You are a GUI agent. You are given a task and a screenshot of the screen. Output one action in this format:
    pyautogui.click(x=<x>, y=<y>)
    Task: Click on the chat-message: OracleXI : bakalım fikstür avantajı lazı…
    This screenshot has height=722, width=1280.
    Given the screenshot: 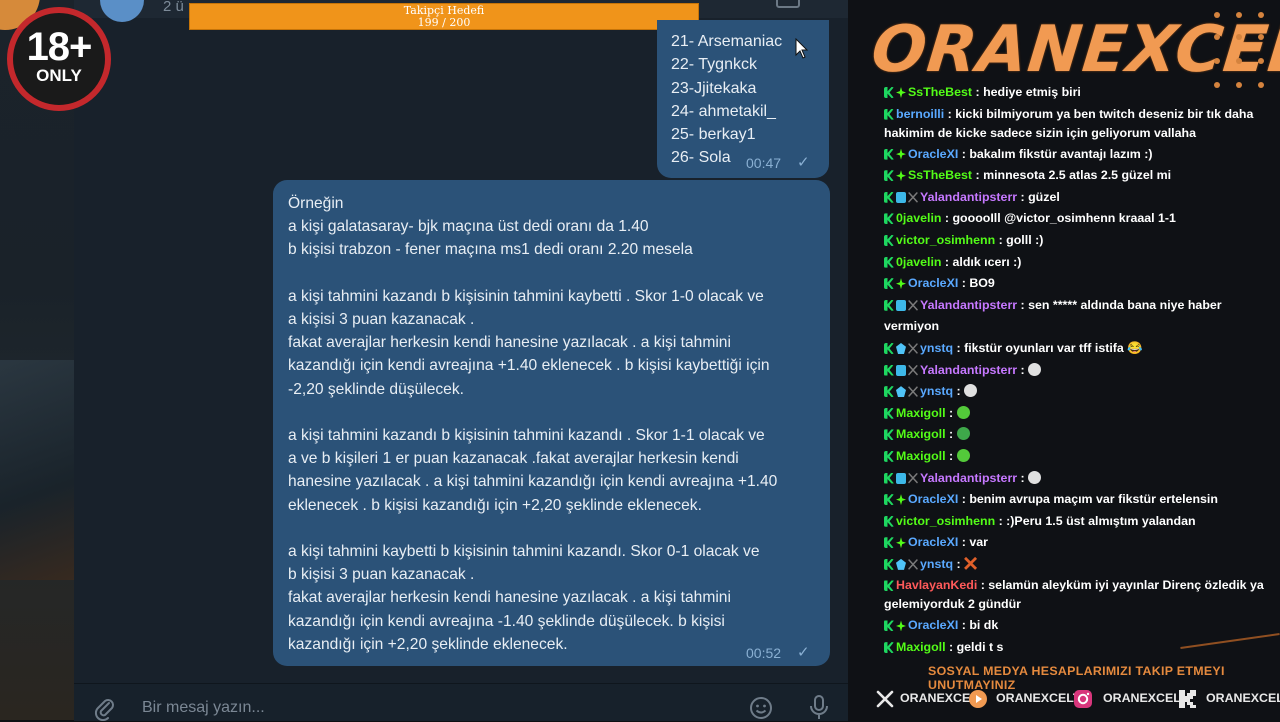 What is the action you would take?
    pyautogui.click(x=1074, y=155)
    